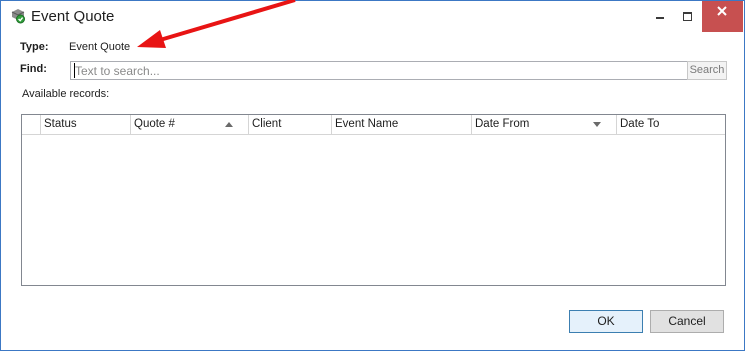 The image size is (745, 351). Describe the element at coordinates (707, 70) in the screenshot. I see `search-button: Search` at that location.